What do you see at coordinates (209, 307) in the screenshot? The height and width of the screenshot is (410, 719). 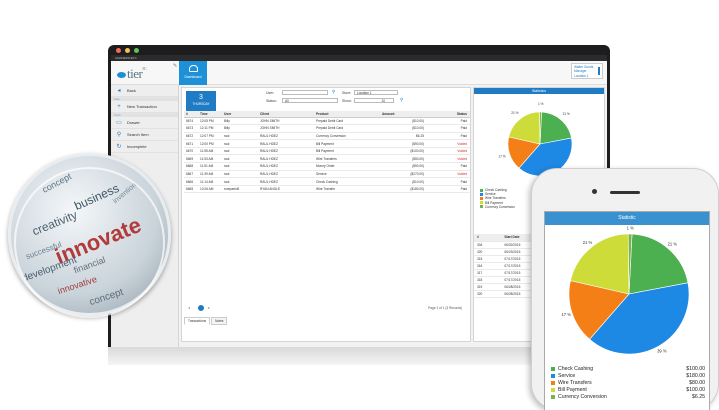 I see `next-page-icon: ▸` at bounding box center [209, 307].